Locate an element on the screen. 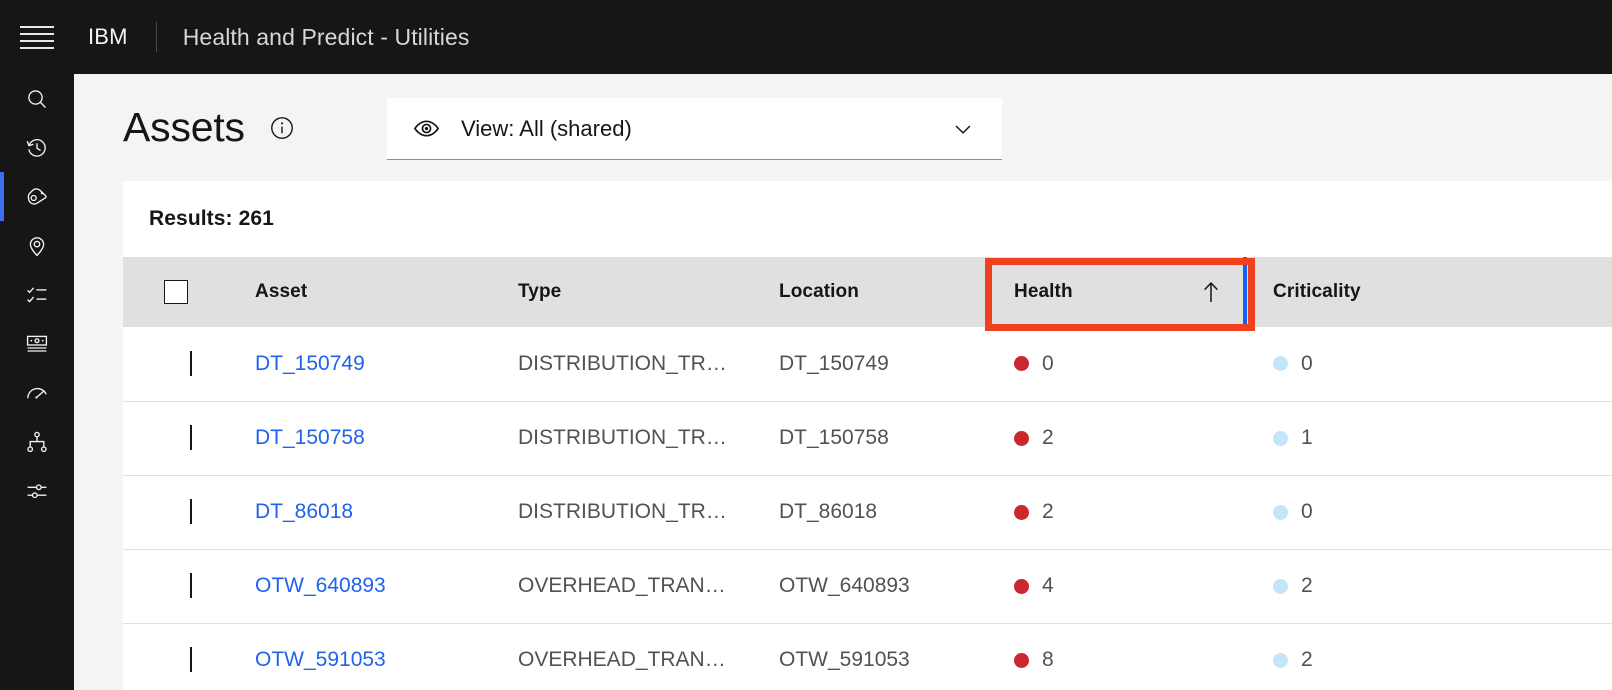 Image resolution: width=1612 pixels, height=690 pixels. header-divider is located at coordinates (156, 37).